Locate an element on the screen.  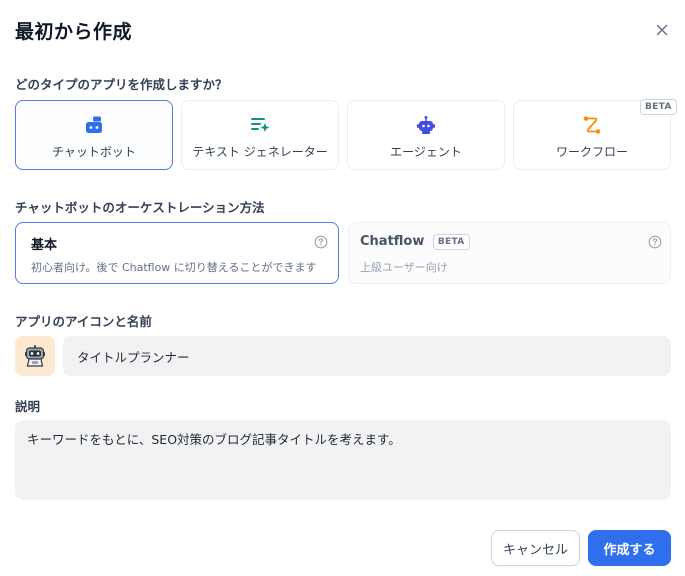
icon-name-label: アプリのアイコンと名前 is located at coordinates (83, 321).